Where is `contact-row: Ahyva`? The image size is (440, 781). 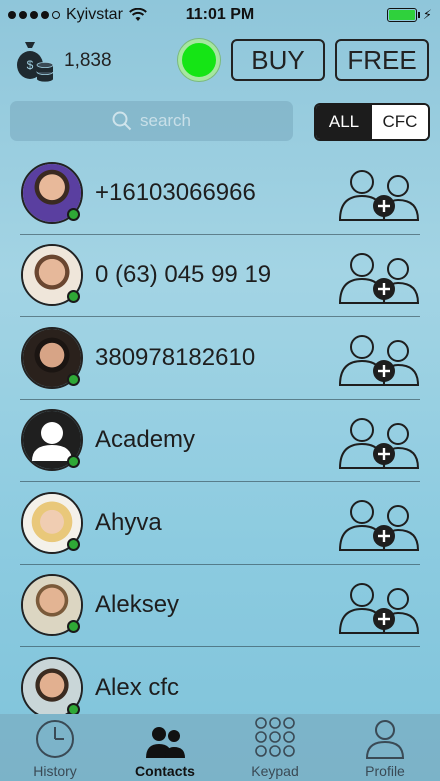
contact-row: Ahyva is located at coordinates (220, 523).